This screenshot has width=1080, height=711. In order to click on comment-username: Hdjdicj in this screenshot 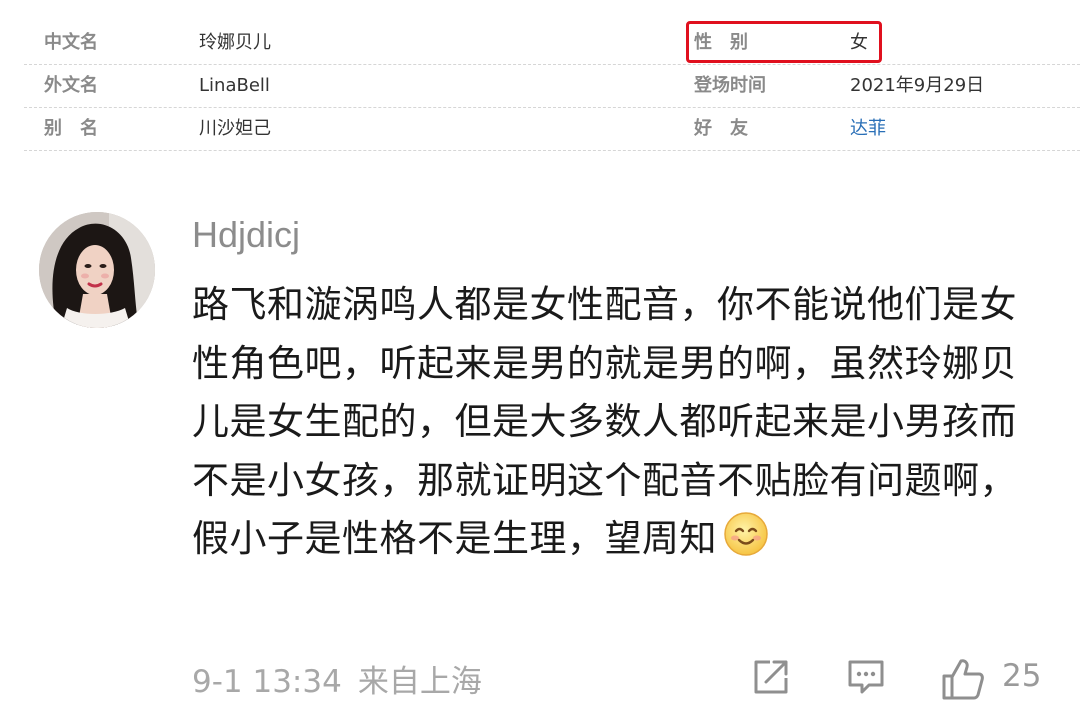, I will do `click(246, 235)`.